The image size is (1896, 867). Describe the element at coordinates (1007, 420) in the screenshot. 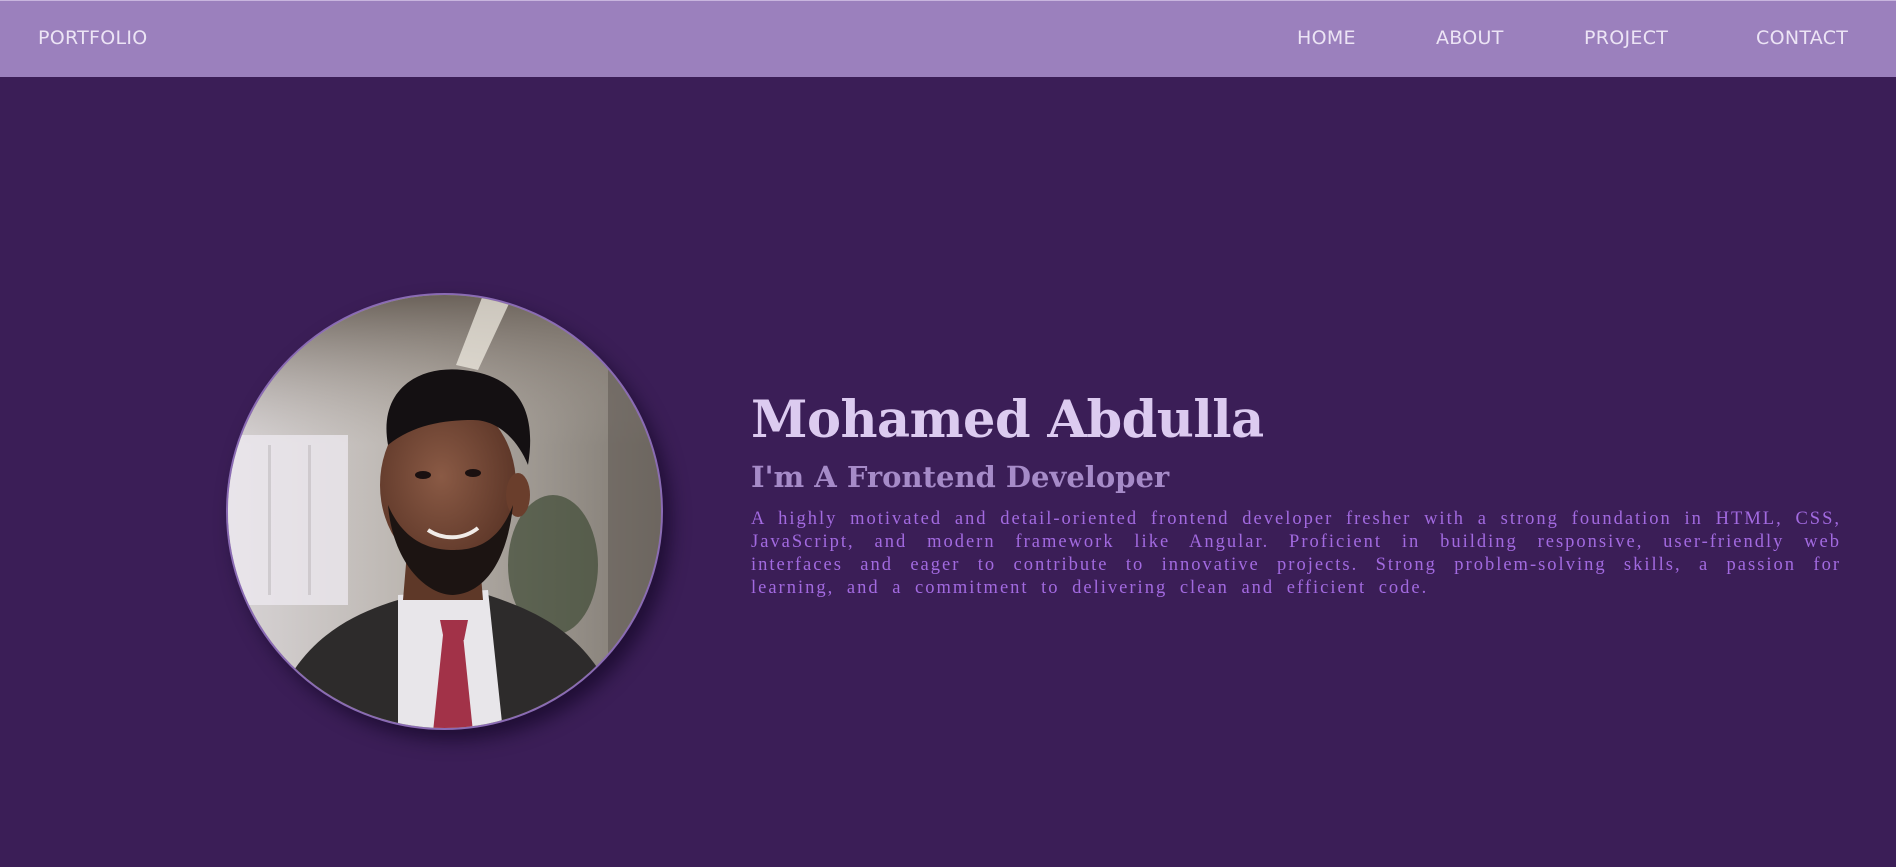

I see `hero-name-heading: Mohamed Abdulla` at that location.